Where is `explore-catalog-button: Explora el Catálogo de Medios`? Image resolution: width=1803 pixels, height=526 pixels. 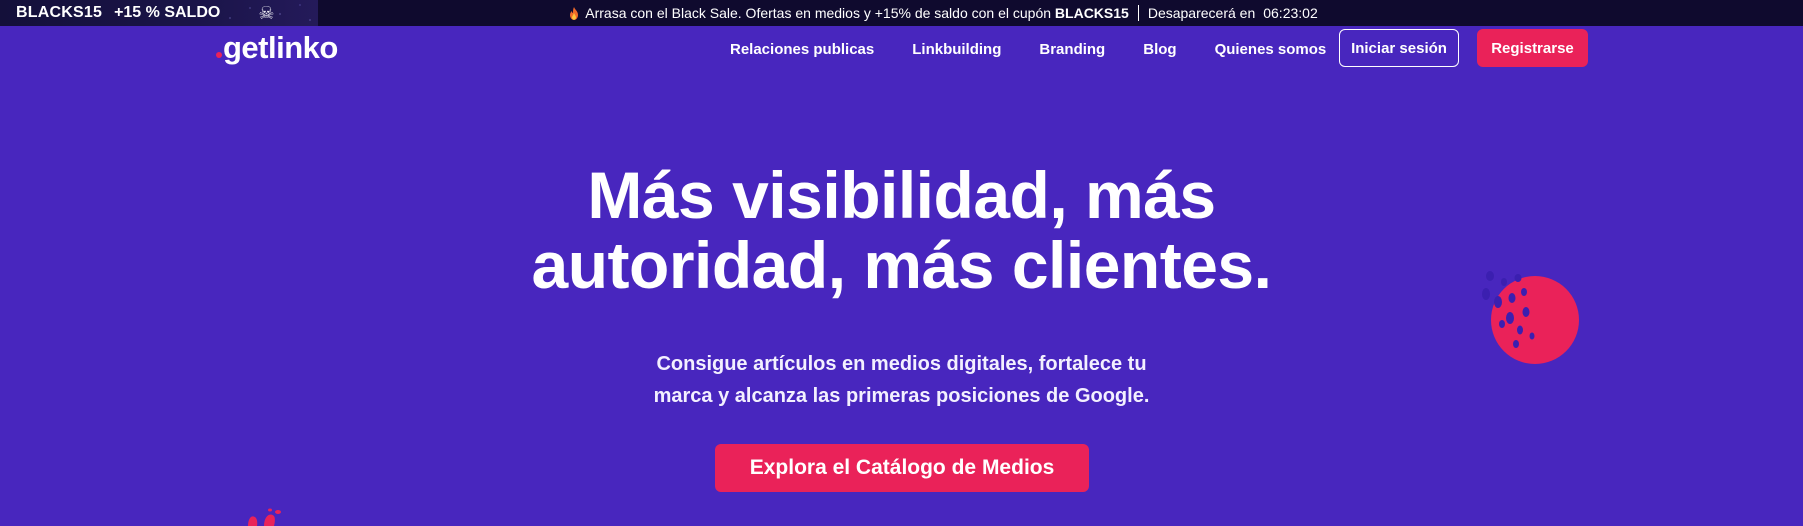 explore-catalog-button: Explora el Catálogo de Medios is located at coordinates (902, 468).